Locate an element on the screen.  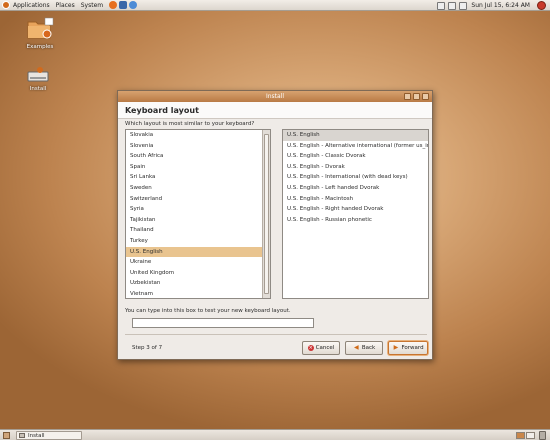
layout-item: Syria is located at coordinates (198, 209).